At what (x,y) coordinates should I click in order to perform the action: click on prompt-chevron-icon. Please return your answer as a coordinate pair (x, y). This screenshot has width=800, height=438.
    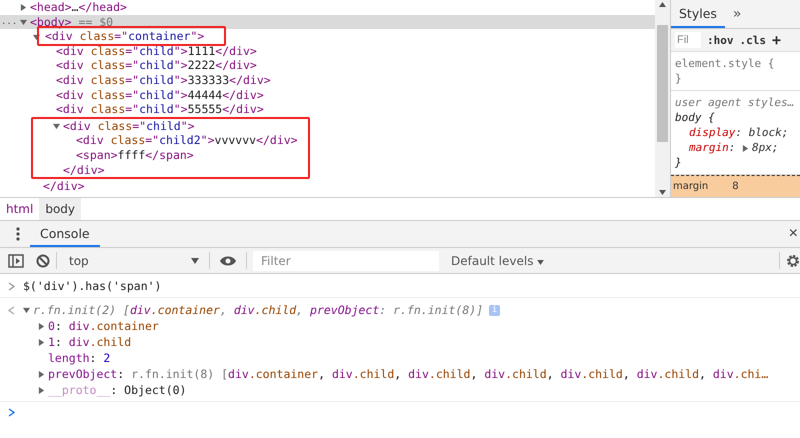
    Looking at the image, I should click on (11, 412).